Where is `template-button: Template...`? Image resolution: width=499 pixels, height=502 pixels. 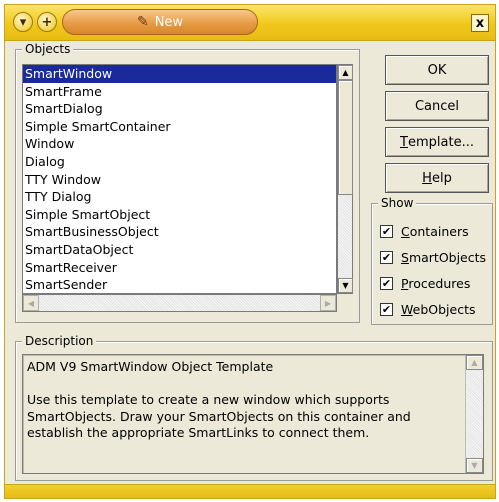
template-button: Template... is located at coordinates (437, 142).